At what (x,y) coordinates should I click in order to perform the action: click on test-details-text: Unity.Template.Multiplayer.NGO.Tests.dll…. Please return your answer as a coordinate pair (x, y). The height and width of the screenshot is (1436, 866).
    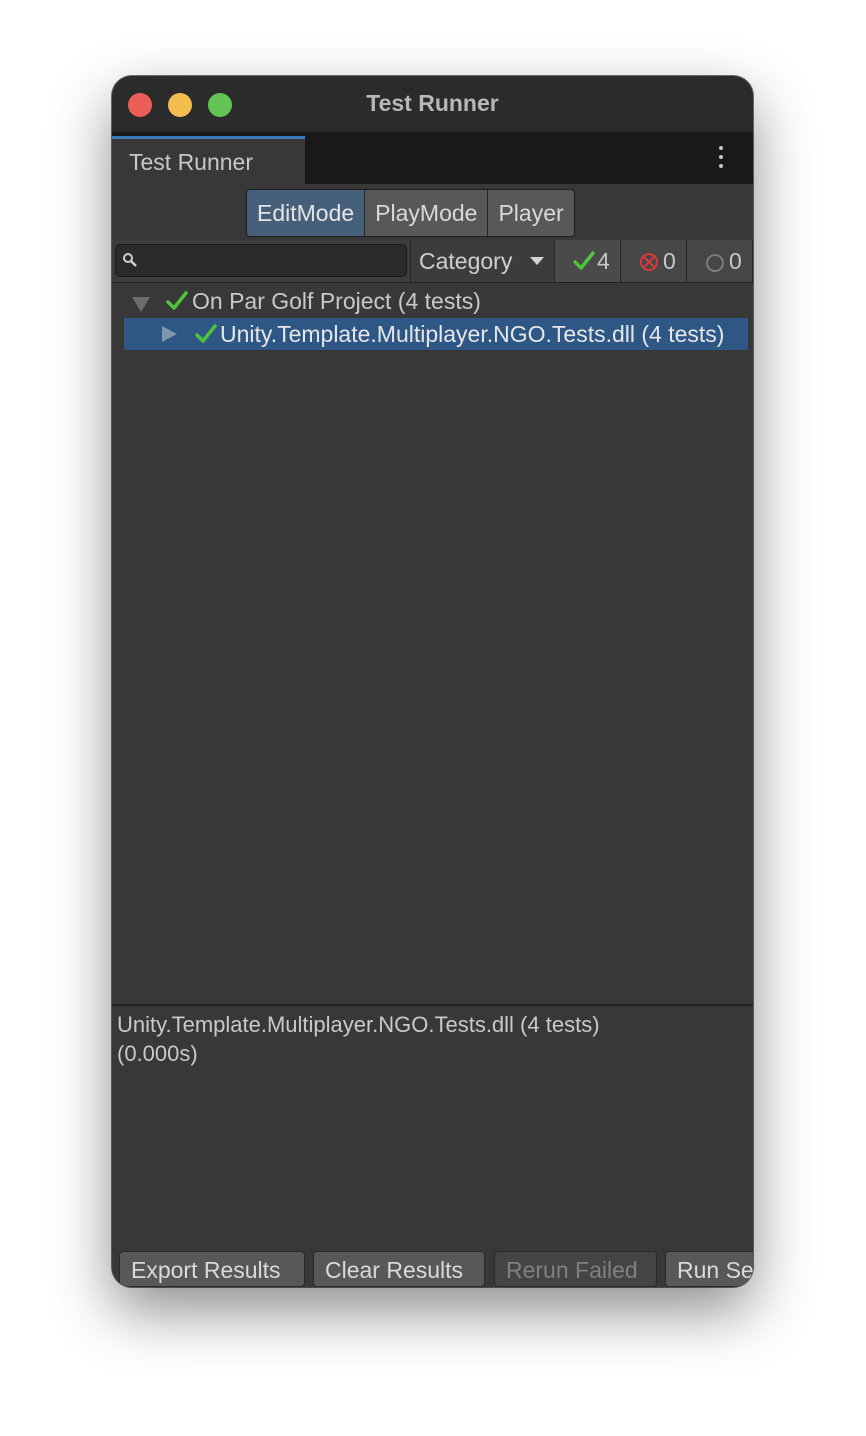
    Looking at the image, I should click on (358, 1039).